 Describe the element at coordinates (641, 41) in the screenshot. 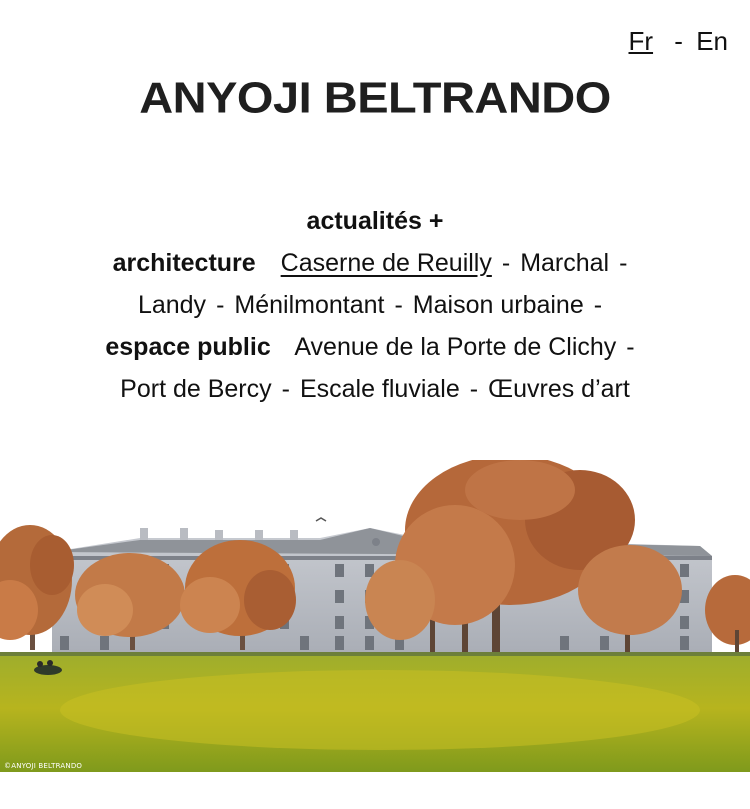

I see `lang-fr-link: Fr` at that location.